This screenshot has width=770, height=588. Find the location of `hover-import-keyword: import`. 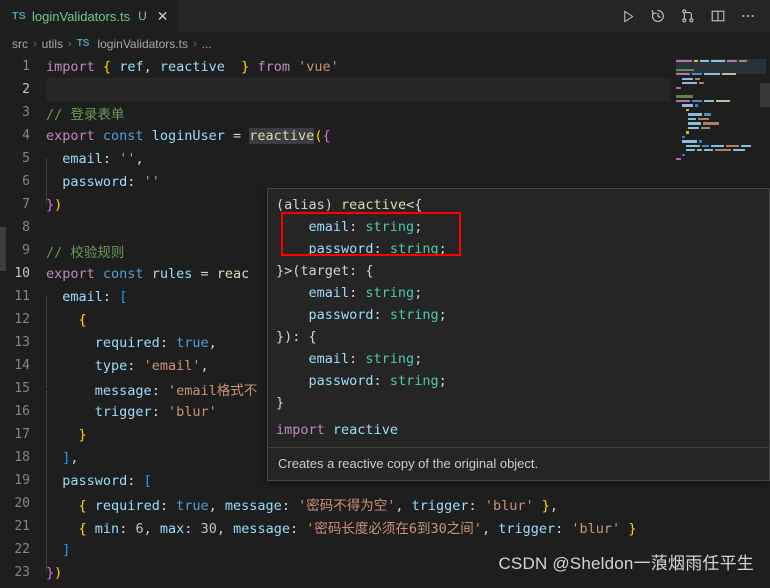

hover-import-keyword: import is located at coordinates (300, 430).